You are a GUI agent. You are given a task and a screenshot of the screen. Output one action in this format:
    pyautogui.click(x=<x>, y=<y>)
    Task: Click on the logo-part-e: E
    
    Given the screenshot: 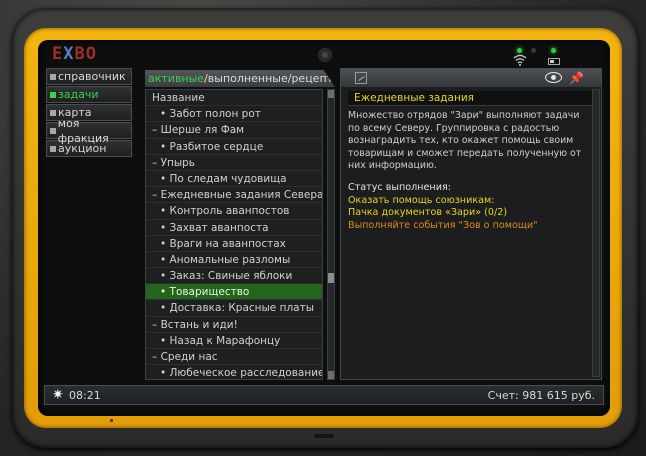 What is the action you would take?
    pyautogui.click(x=58, y=54)
    